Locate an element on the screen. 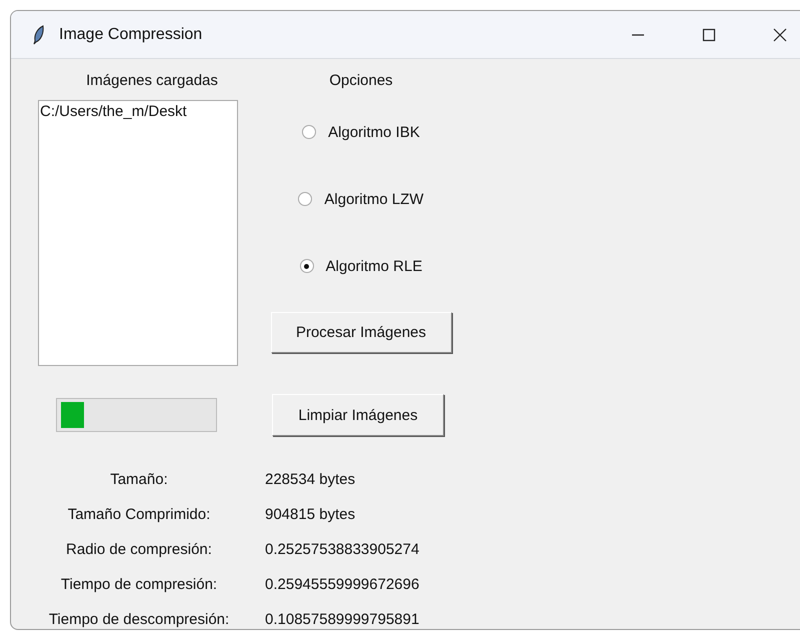 The image size is (800, 633). stat-value: 0.25257538833905274 is located at coordinates (342, 550).